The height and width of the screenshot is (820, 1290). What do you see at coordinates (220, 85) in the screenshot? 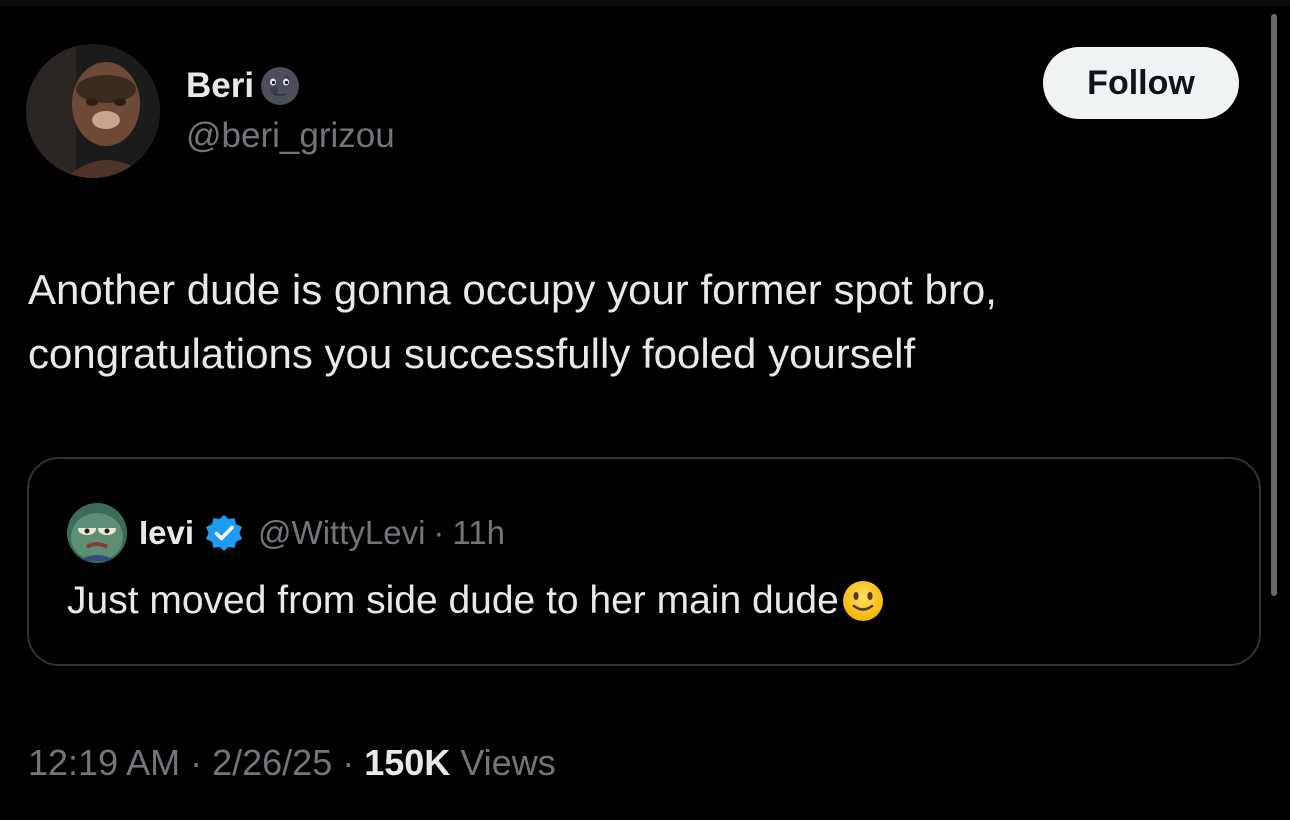
I see `author-name-text: Beri` at bounding box center [220, 85].